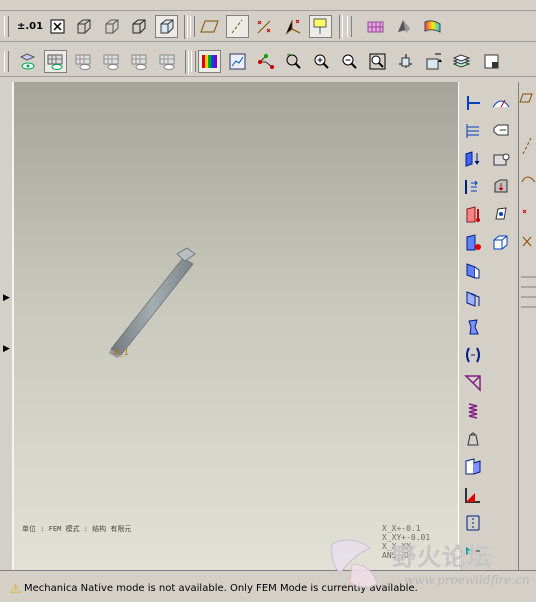 This screenshot has height=602, width=536. I want to click on bearing-icon, so click(501, 159).